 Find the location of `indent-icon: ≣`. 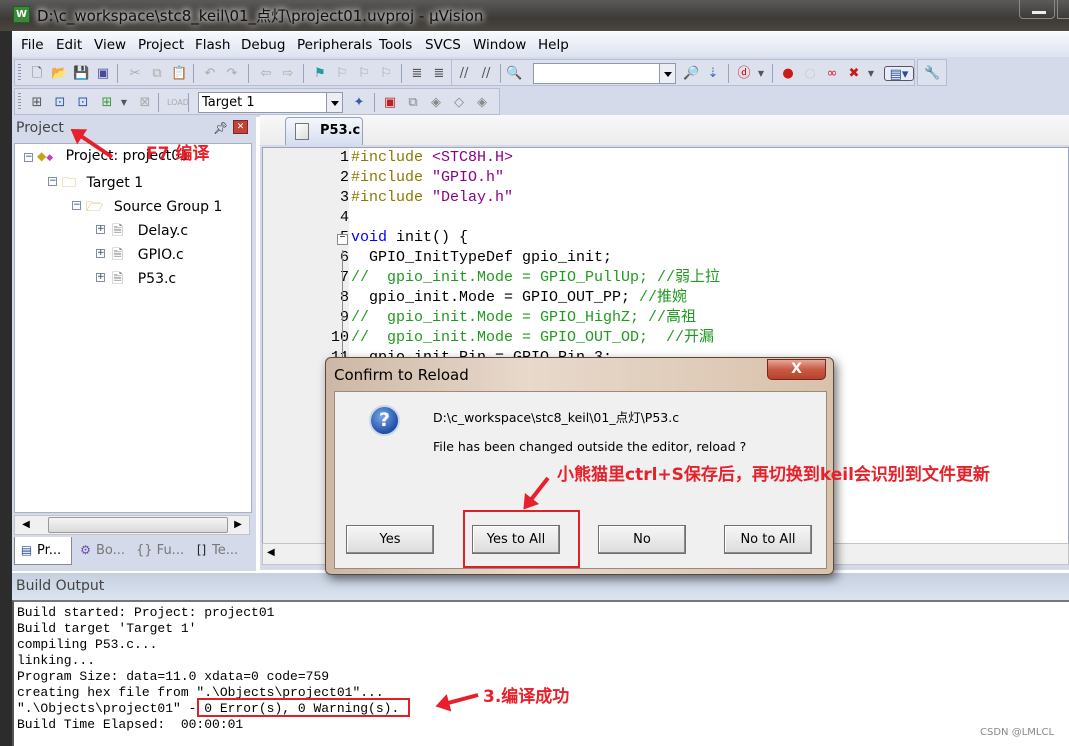

indent-icon: ≣ is located at coordinates (417, 73).